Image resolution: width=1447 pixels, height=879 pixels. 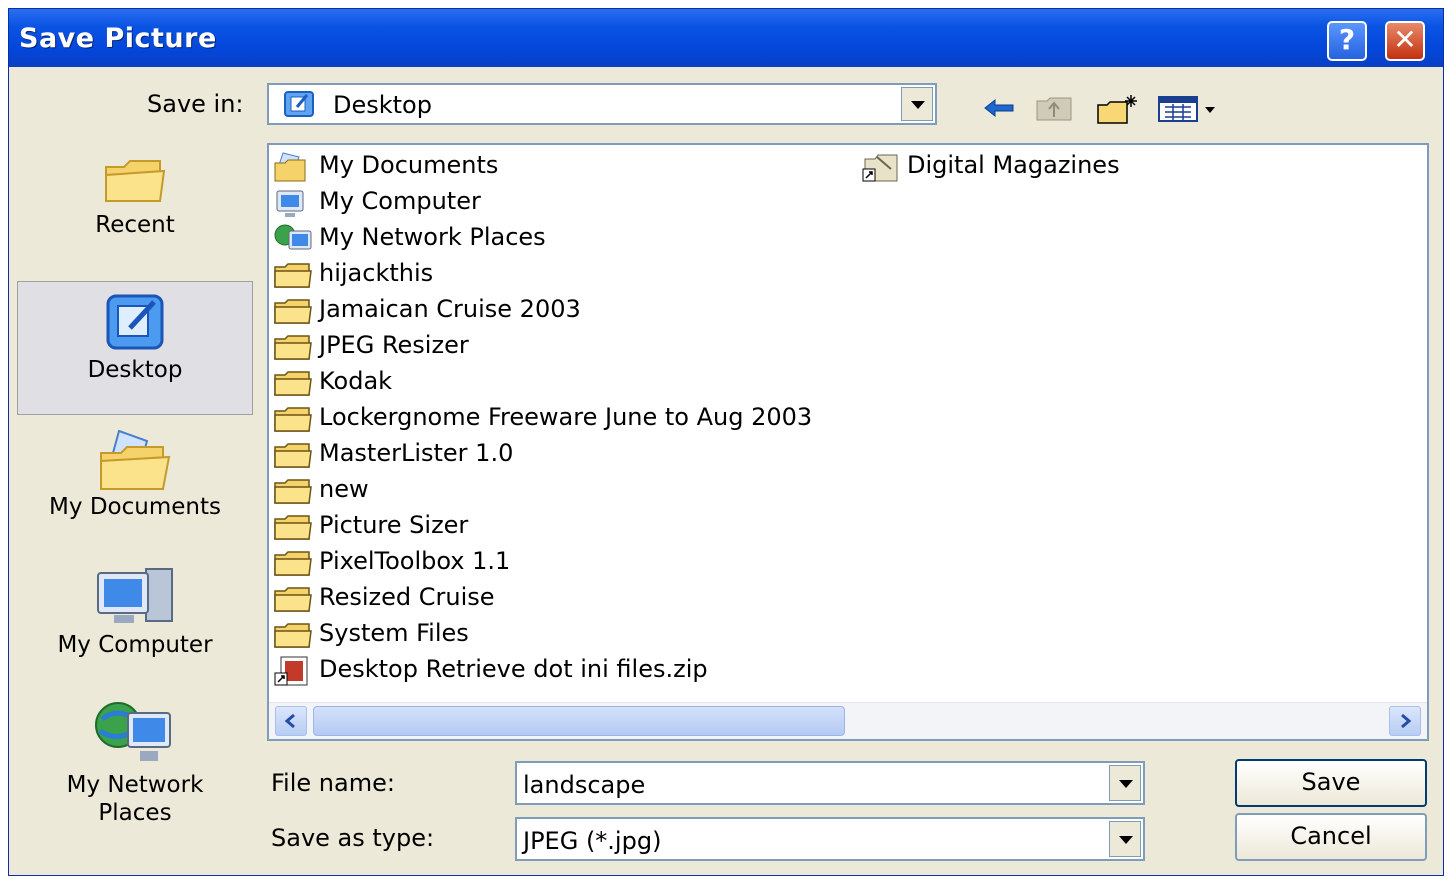 I want to click on scrollbar-thumb, so click(x=579, y=721).